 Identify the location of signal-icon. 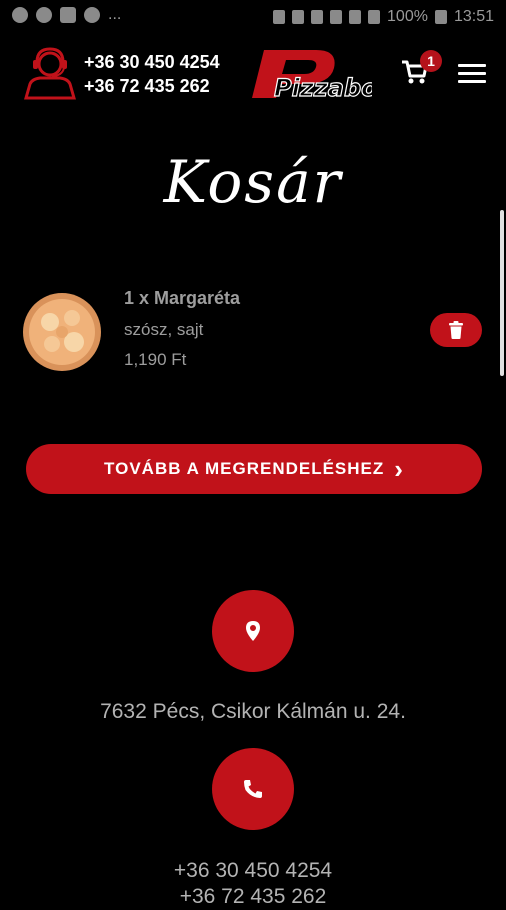
(374, 17).